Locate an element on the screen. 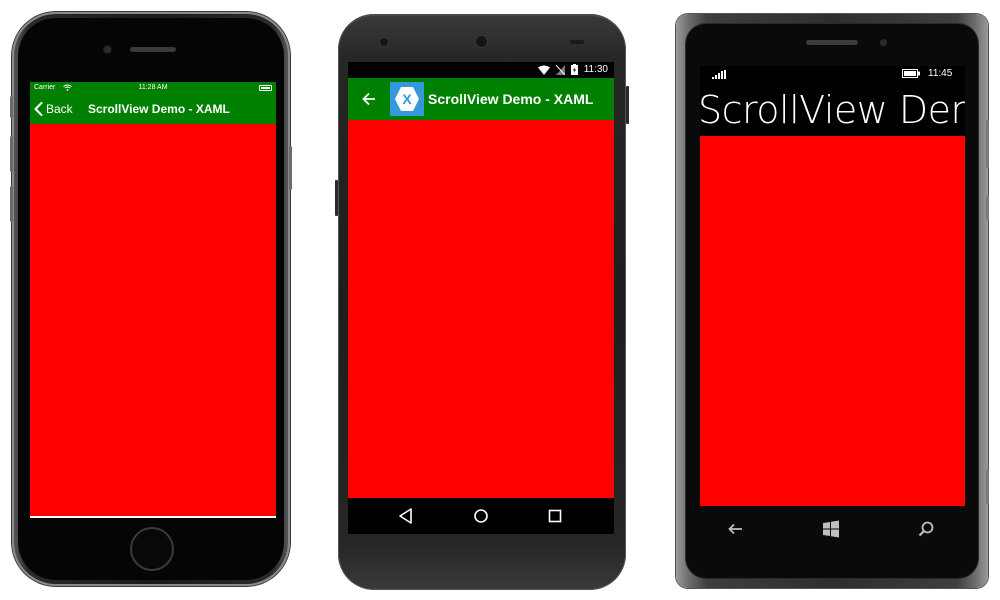 The height and width of the screenshot is (600, 1000). xamarin-logo: X is located at coordinates (407, 99).